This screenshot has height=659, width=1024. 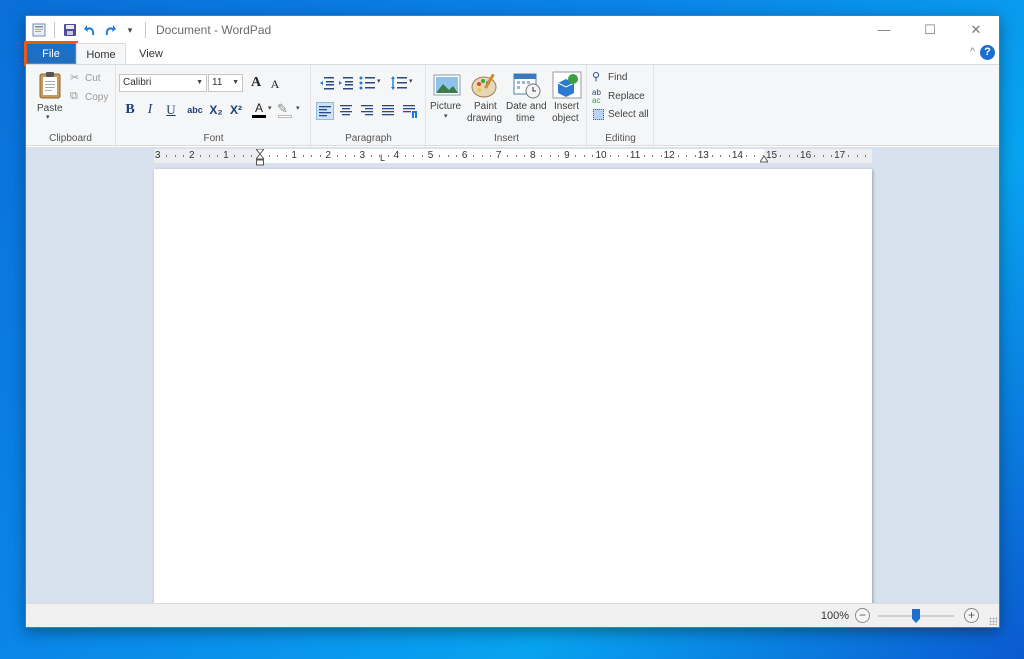 What do you see at coordinates (236, 110) in the screenshot?
I see `superscript-button: X²` at bounding box center [236, 110].